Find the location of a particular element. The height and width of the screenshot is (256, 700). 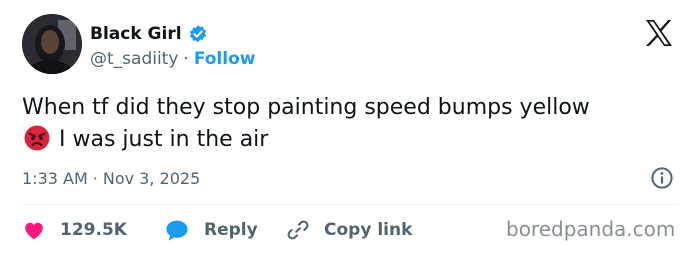

name-row: Black Girl is located at coordinates (149, 34).